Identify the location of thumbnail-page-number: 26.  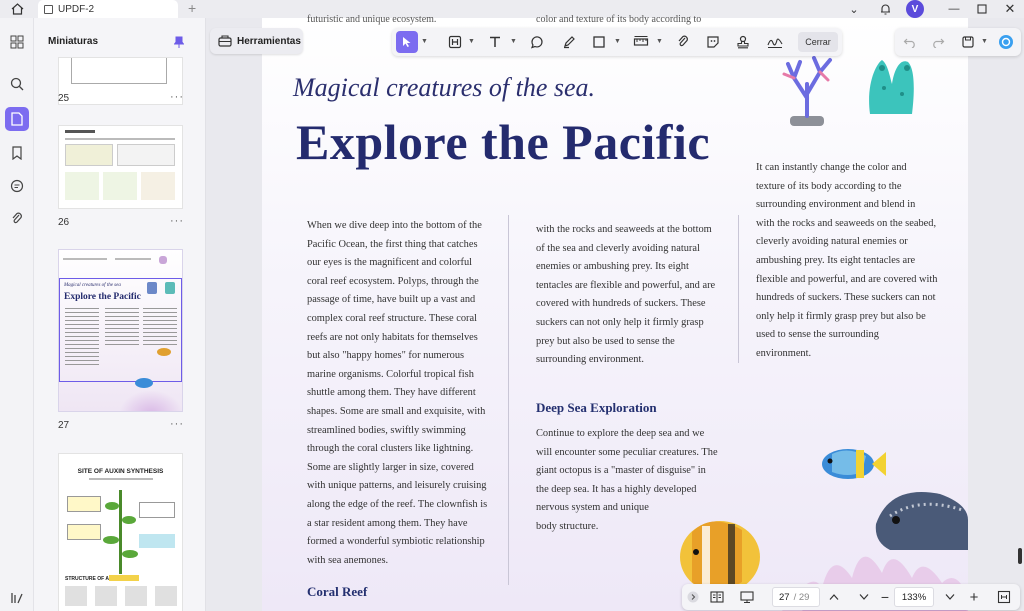
(64, 222).